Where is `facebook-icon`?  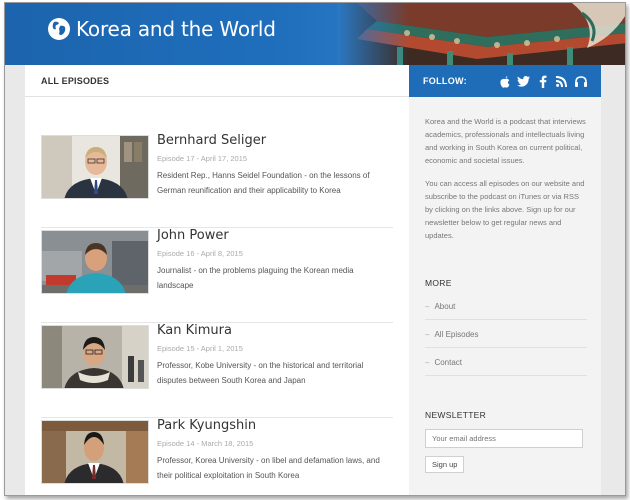 facebook-icon is located at coordinates (542, 81).